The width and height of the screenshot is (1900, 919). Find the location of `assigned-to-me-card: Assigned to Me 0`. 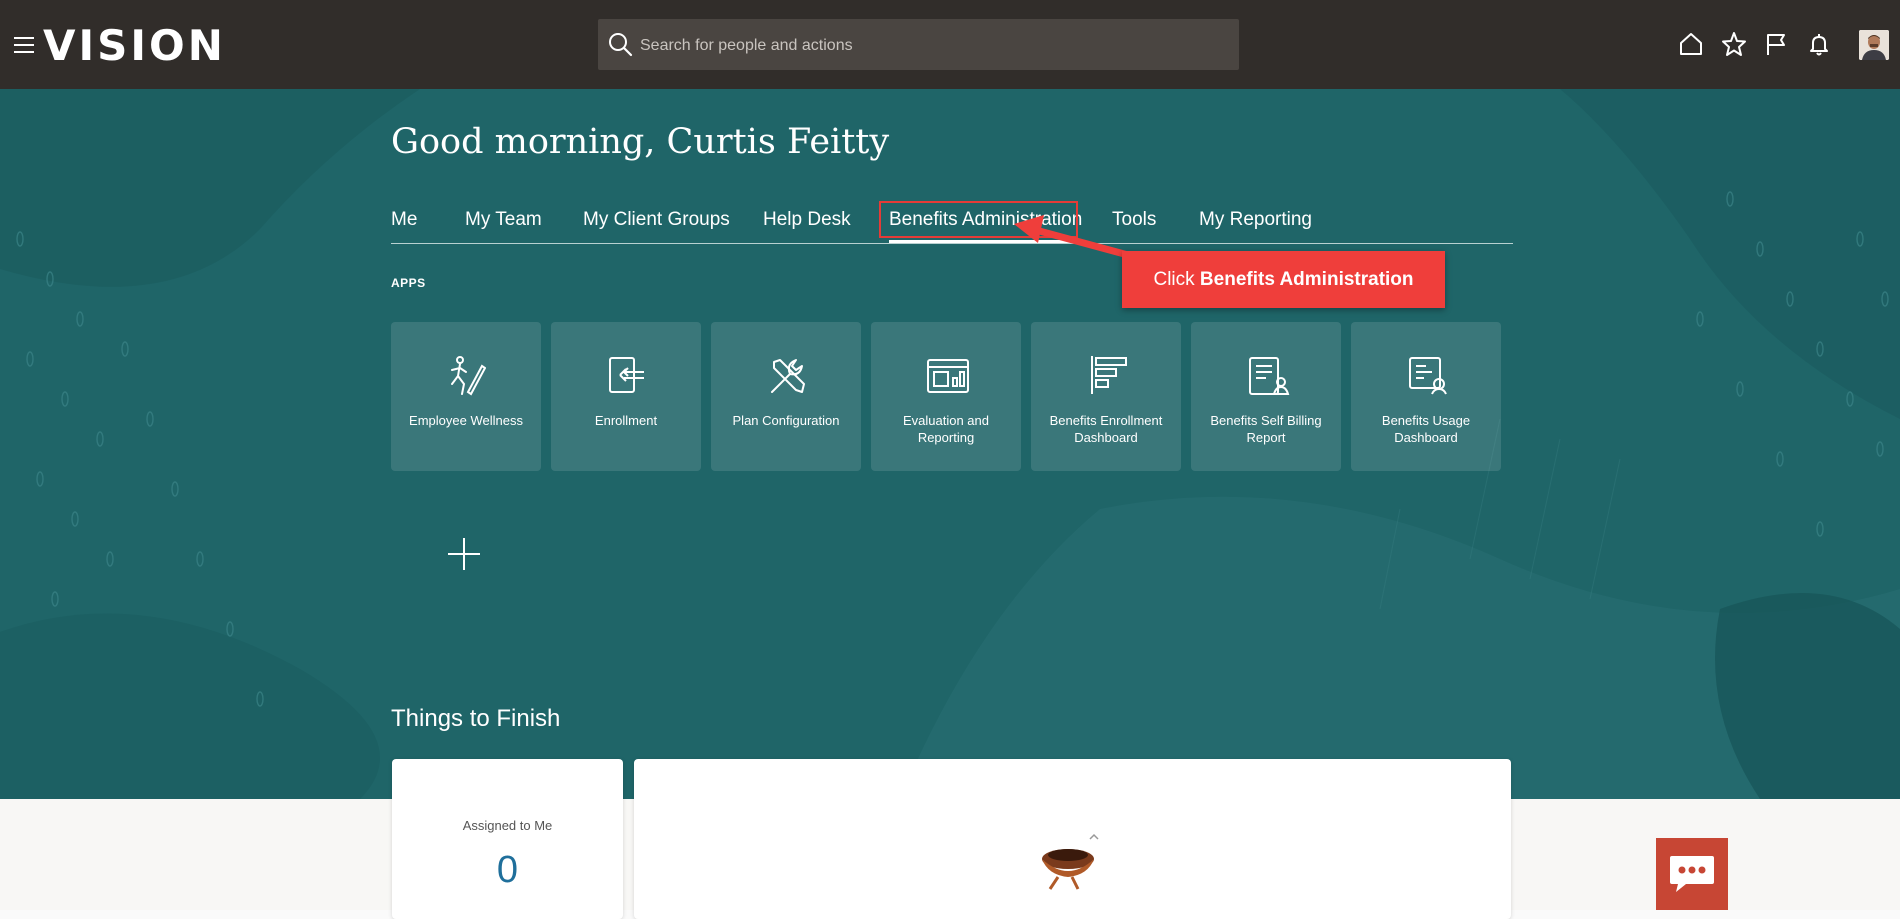

assigned-to-me-card: Assigned to Me 0 is located at coordinates (507, 839).